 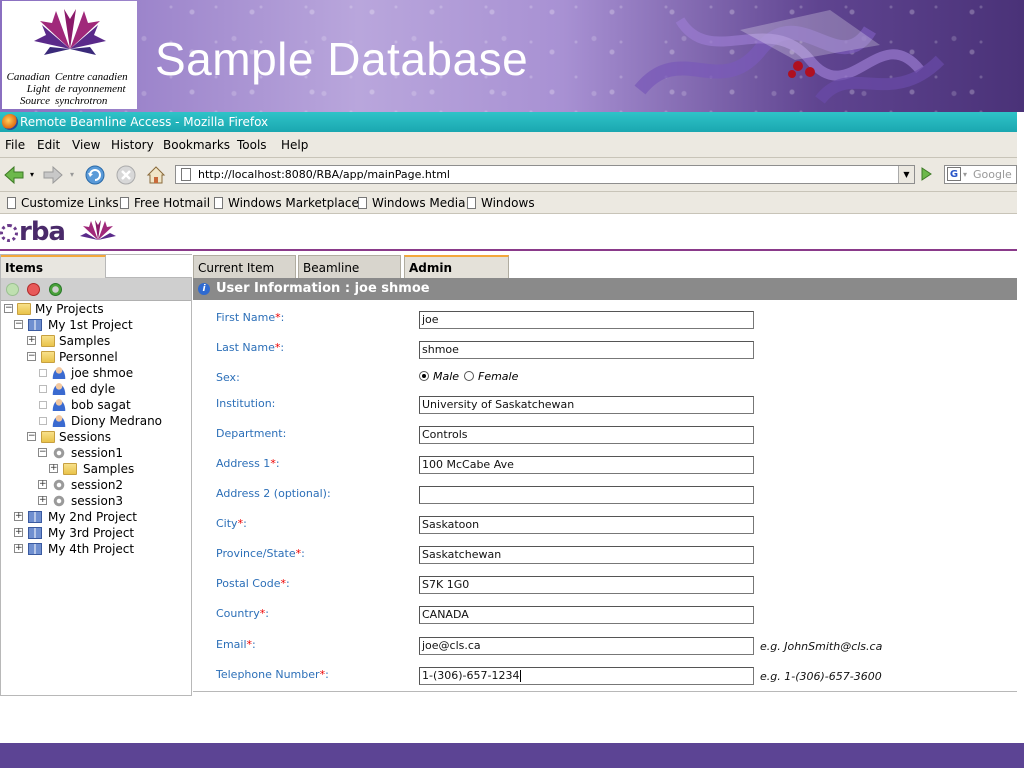 I want to click on link-customize-links: Customize Links, so click(x=62, y=203).